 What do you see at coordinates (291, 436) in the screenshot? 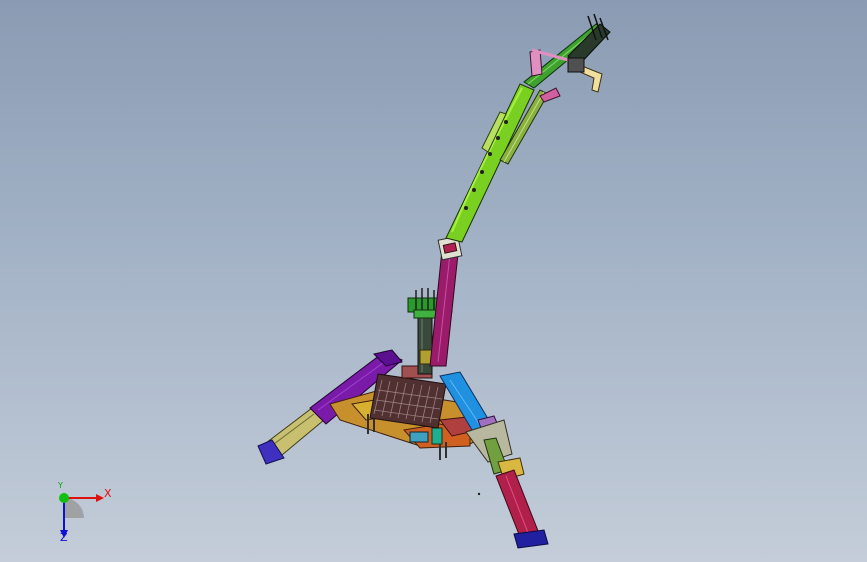
I see `leg-left-outer` at bounding box center [291, 436].